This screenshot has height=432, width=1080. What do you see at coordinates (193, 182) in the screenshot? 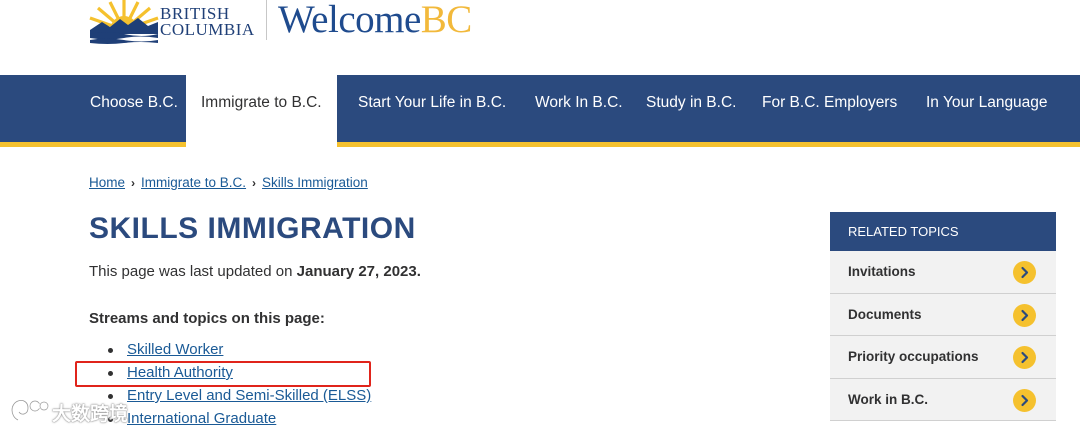
I see `breadcrumb-immigrate: Immigrate to B.C.` at bounding box center [193, 182].